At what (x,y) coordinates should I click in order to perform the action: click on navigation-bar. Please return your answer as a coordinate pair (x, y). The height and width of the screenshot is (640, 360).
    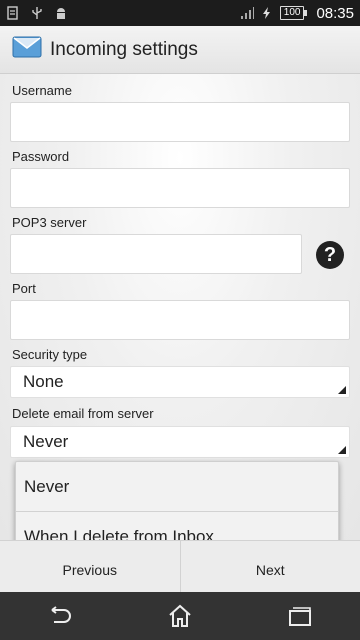
    Looking at the image, I should click on (180, 616).